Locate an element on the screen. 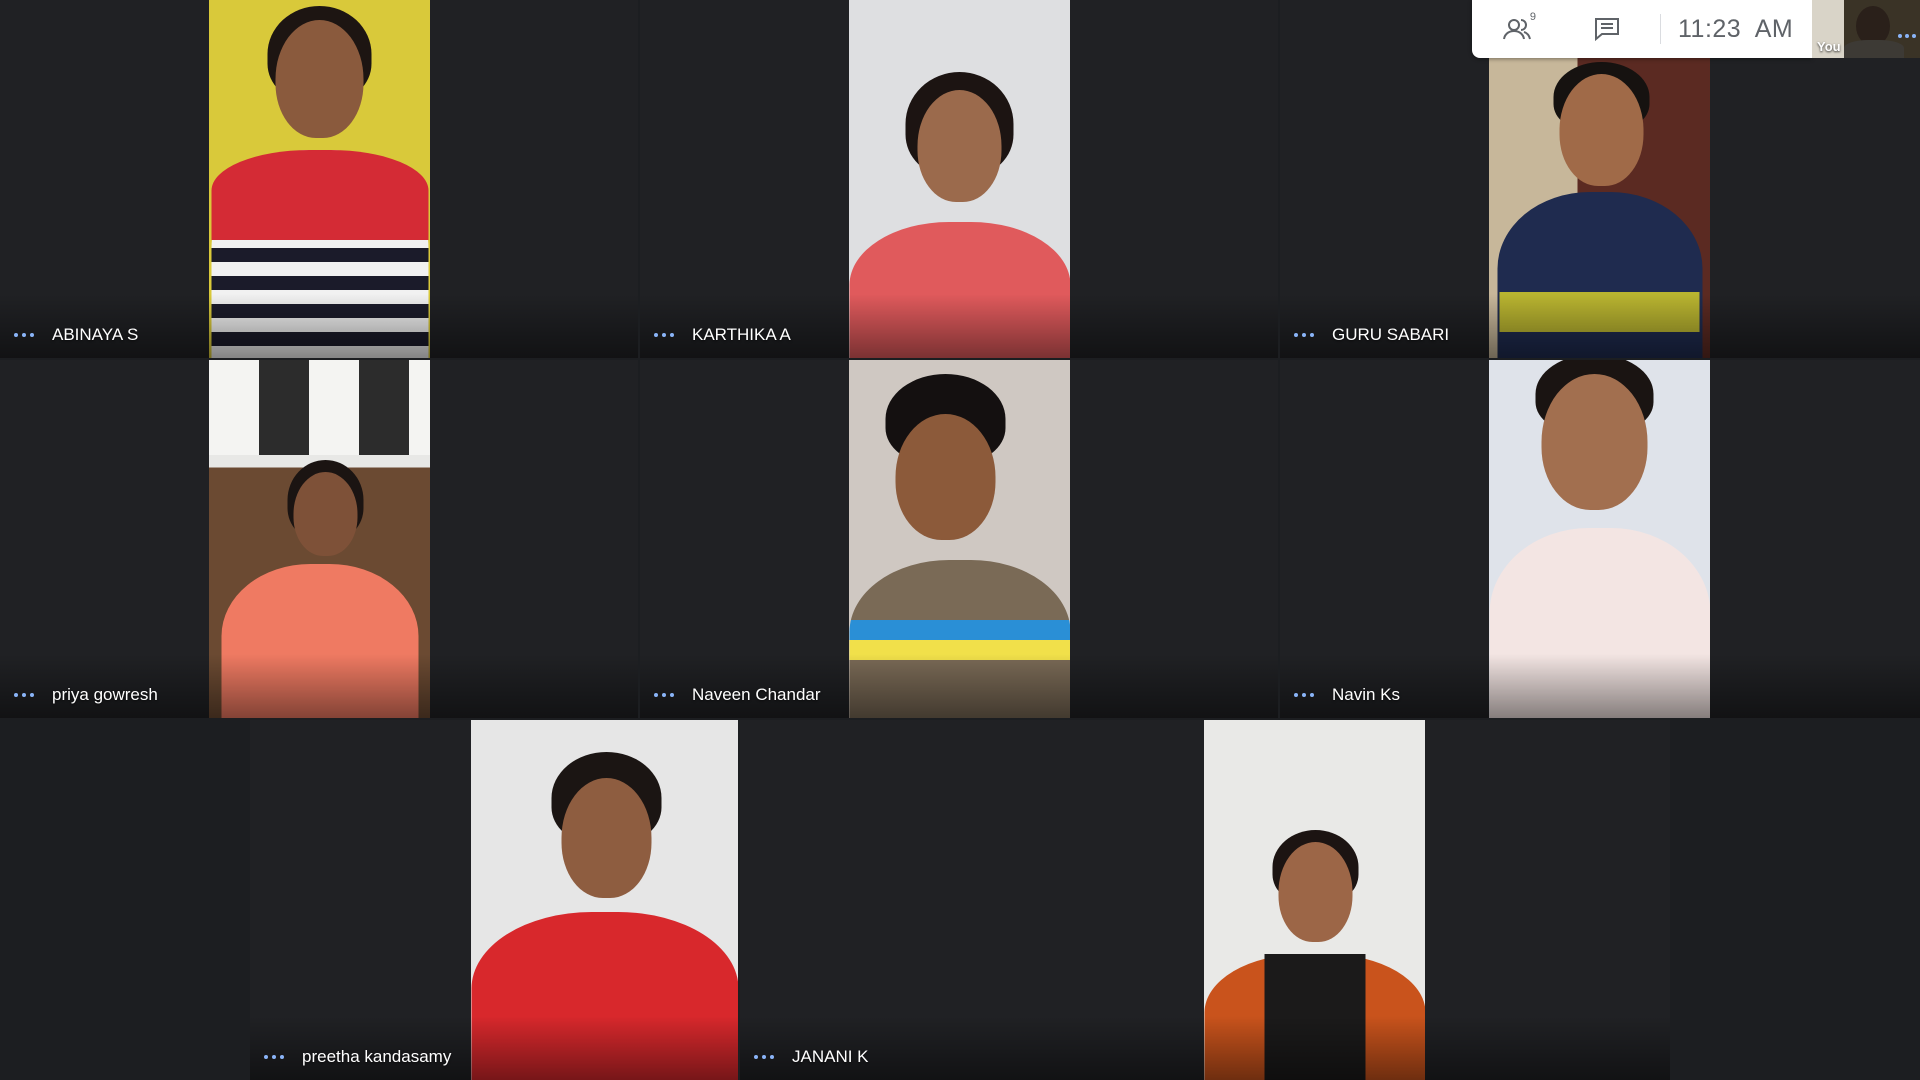 This screenshot has height=1080, width=1920. meeting-controls: 9 11:23 AM is located at coordinates (1642, 29).